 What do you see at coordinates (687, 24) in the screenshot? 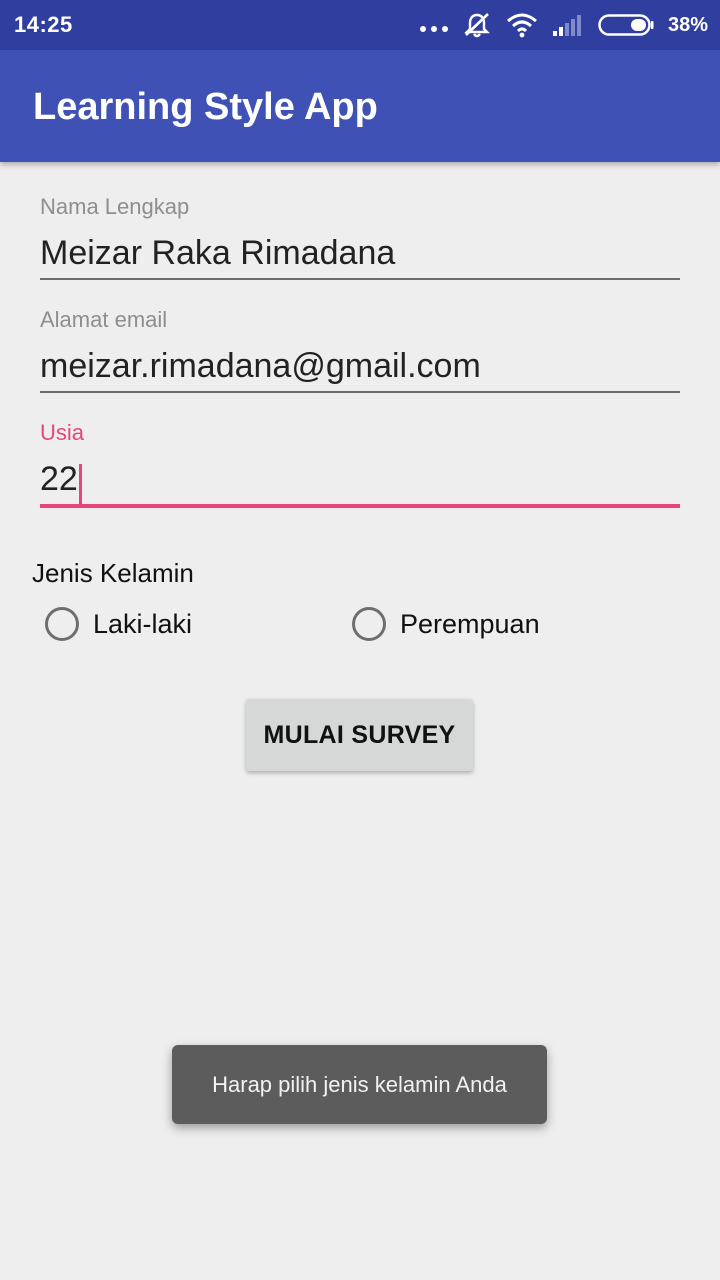
I see `battery-percentage: 38%` at bounding box center [687, 24].